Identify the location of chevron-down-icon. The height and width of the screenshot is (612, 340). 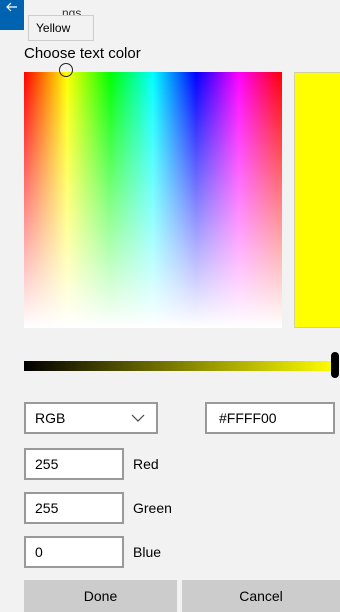
(138, 418).